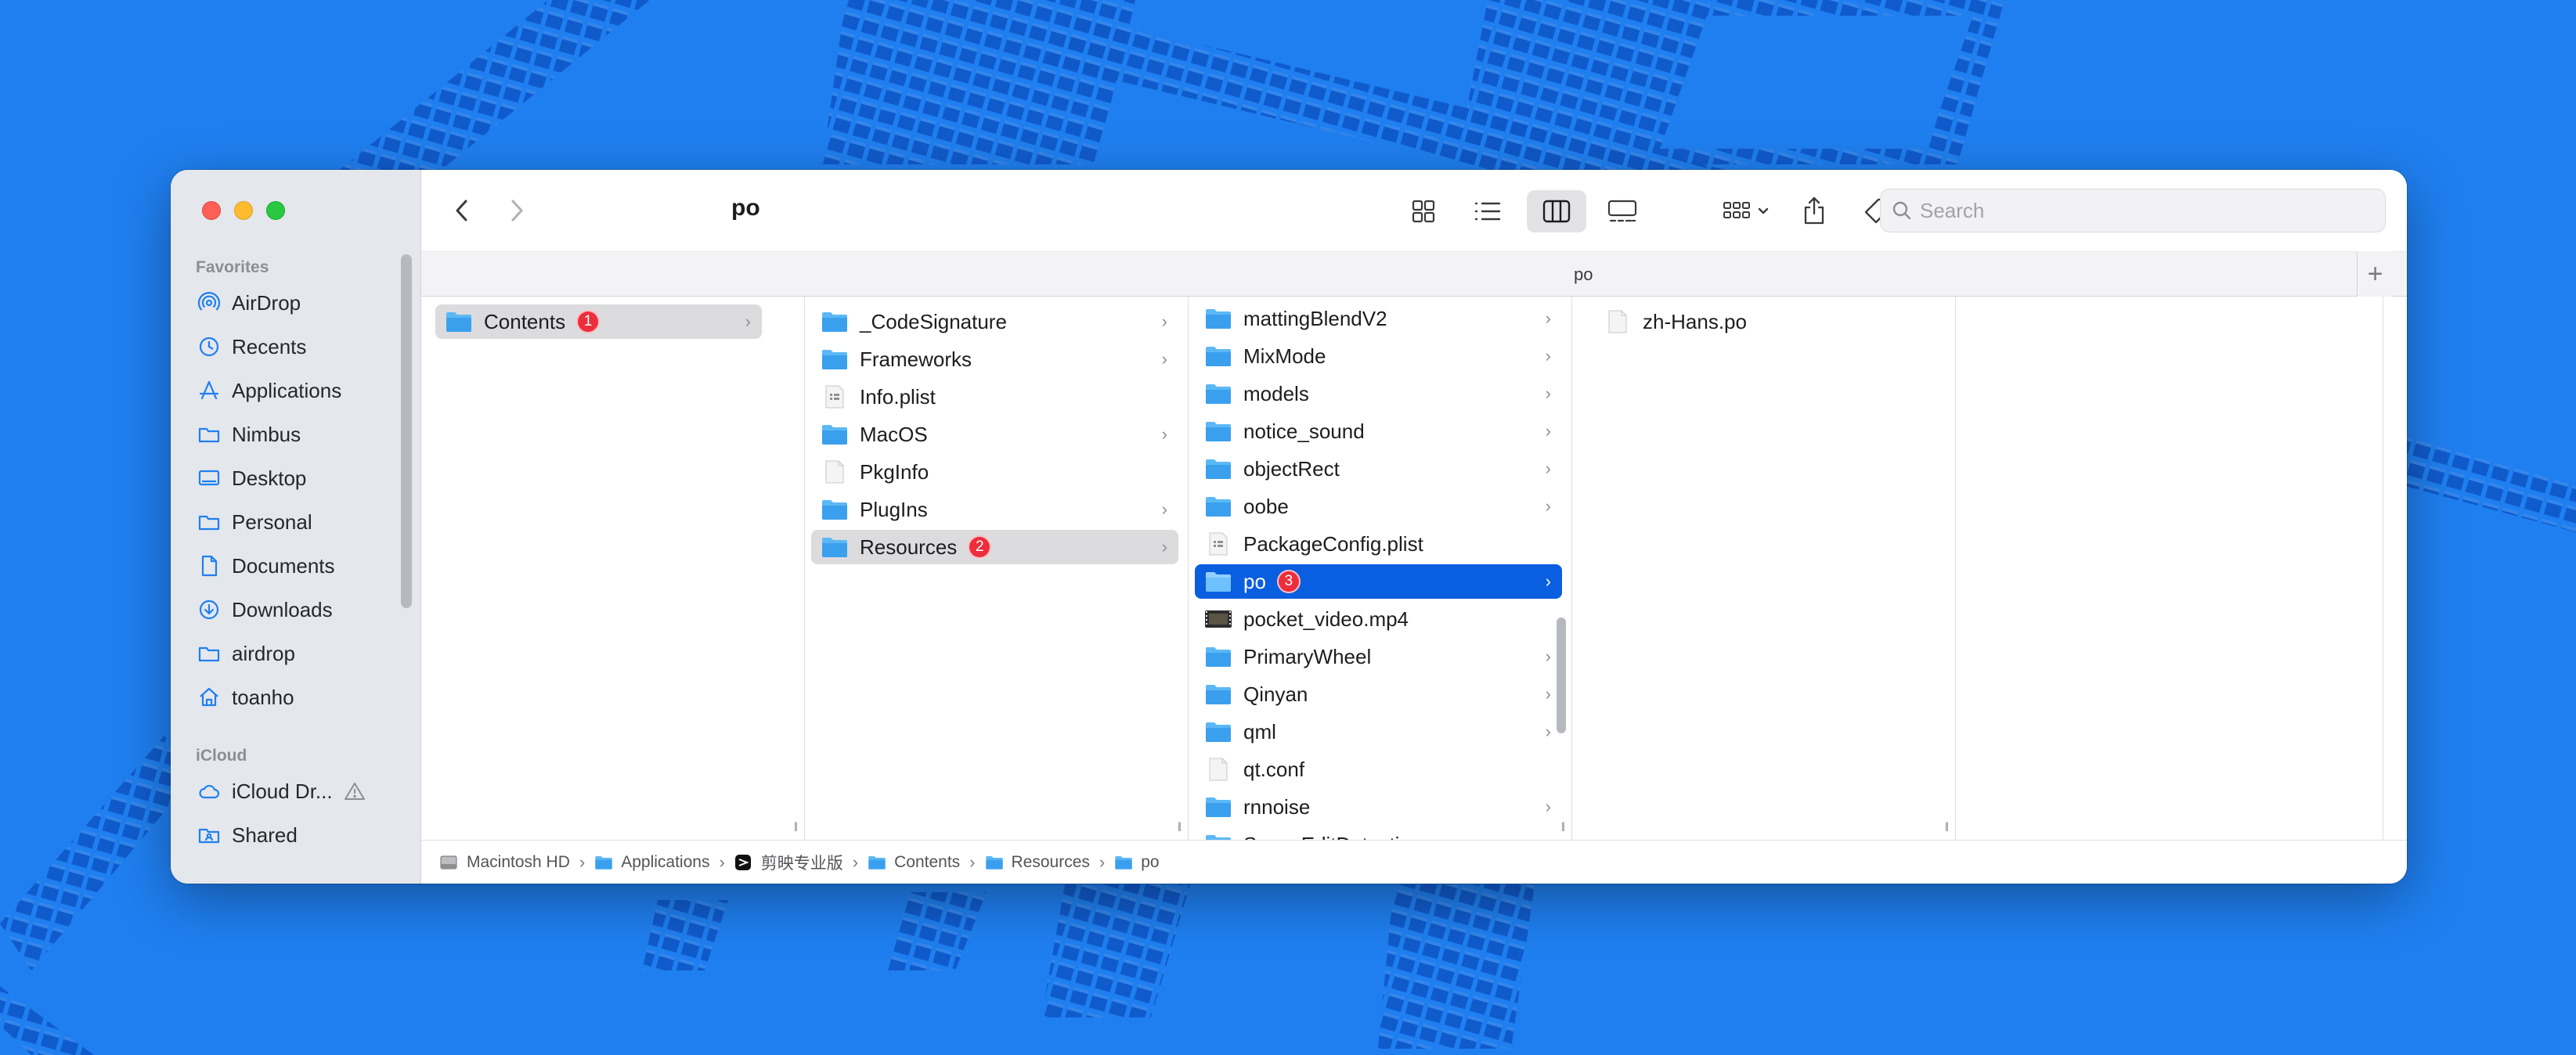 The width and height of the screenshot is (2576, 1055). What do you see at coordinates (1488, 212) in the screenshot?
I see `list-view-button` at bounding box center [1488, 212].